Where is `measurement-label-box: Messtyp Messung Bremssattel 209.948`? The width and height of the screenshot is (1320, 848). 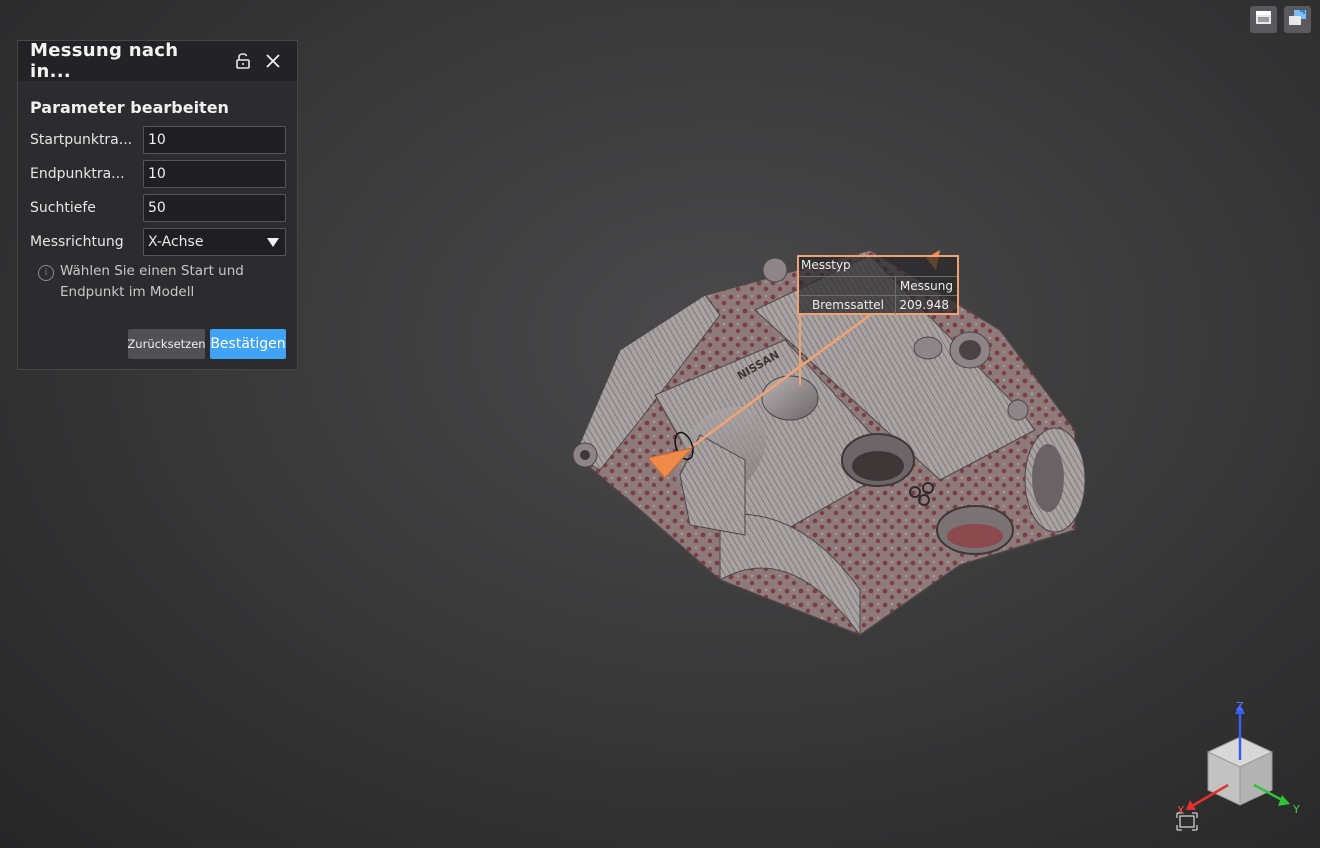 measurement-label-box: Messtyp Messung Bremssattel 209.948 is located at coordinates (878, 285).